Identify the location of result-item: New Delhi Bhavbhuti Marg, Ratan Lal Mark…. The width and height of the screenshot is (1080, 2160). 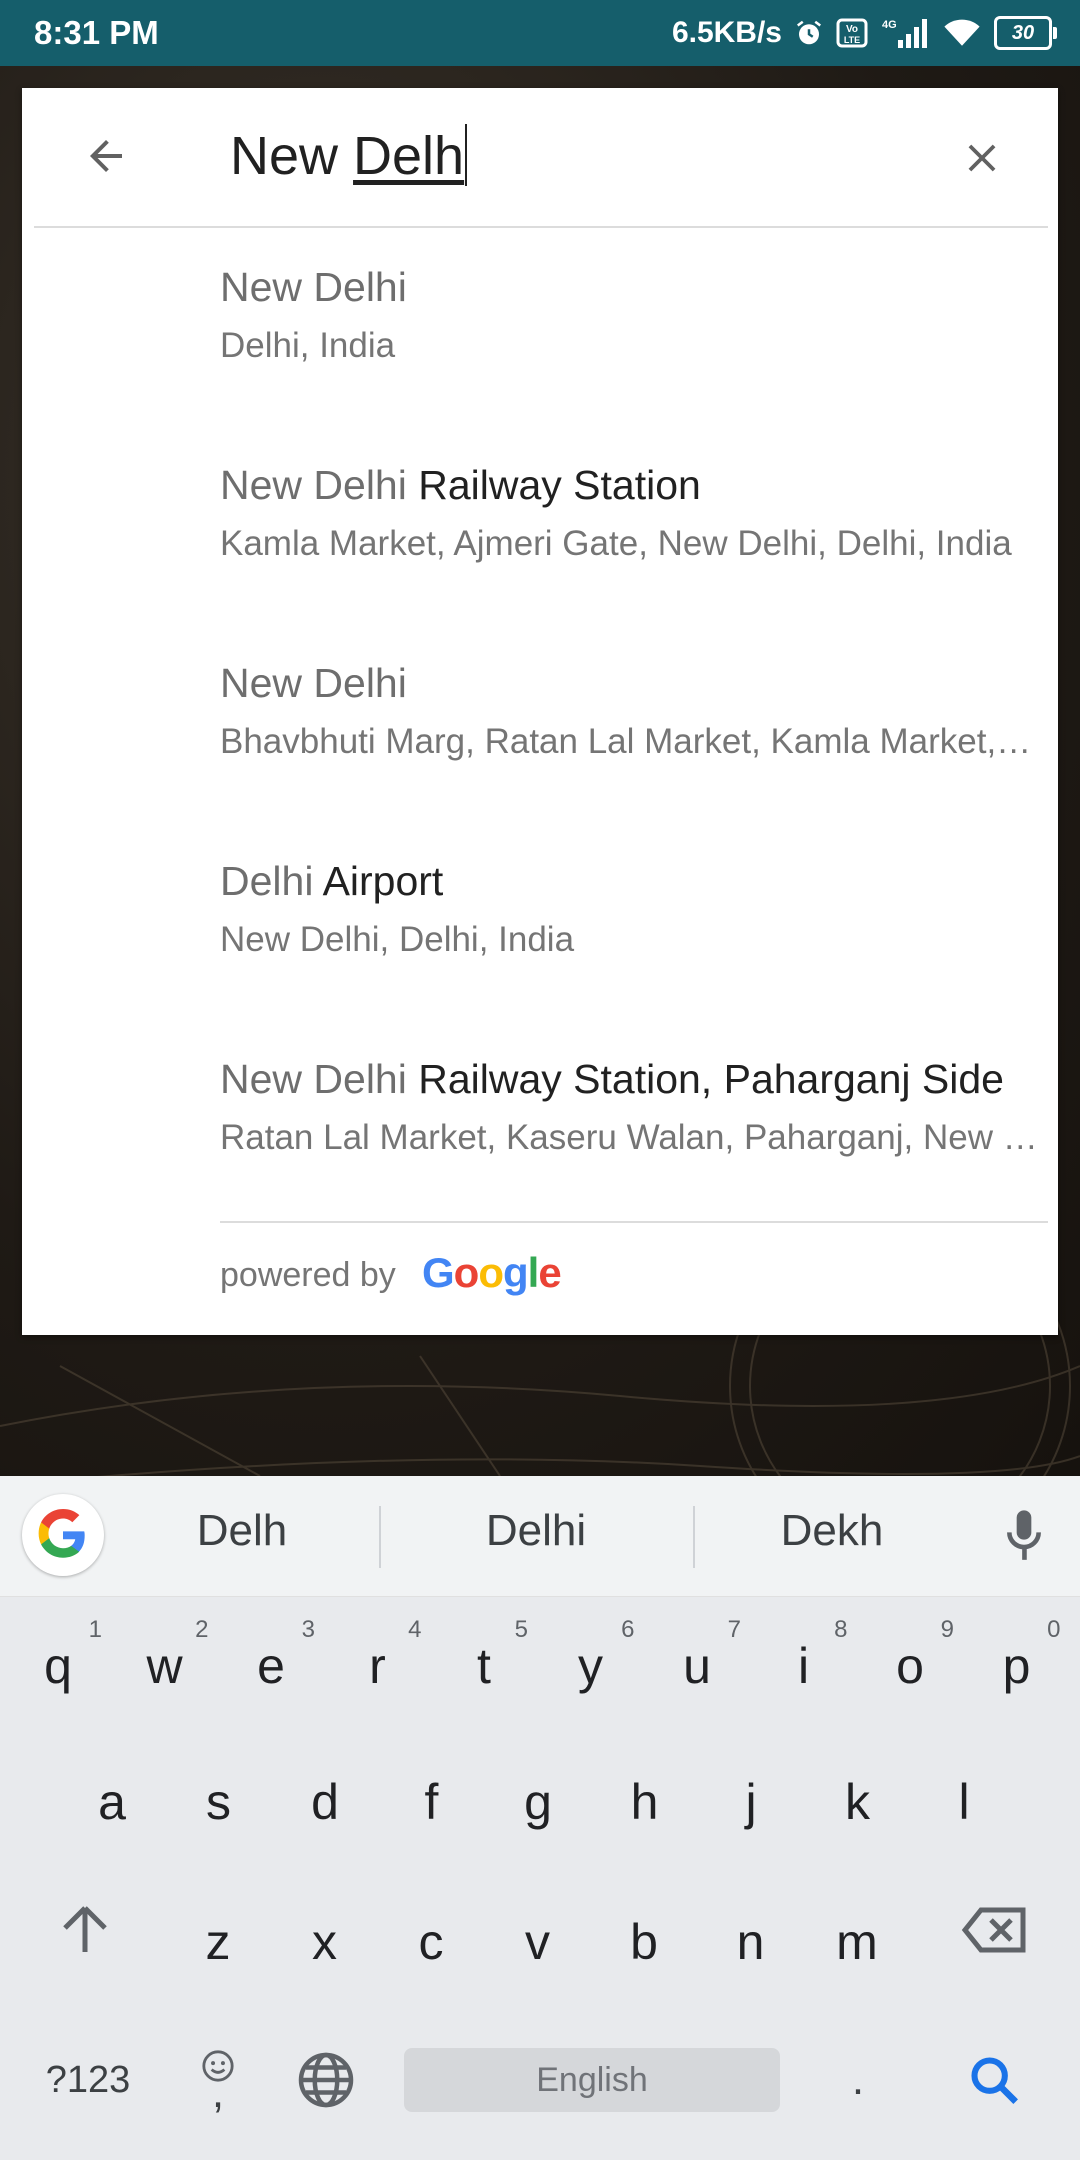
(540, 723).